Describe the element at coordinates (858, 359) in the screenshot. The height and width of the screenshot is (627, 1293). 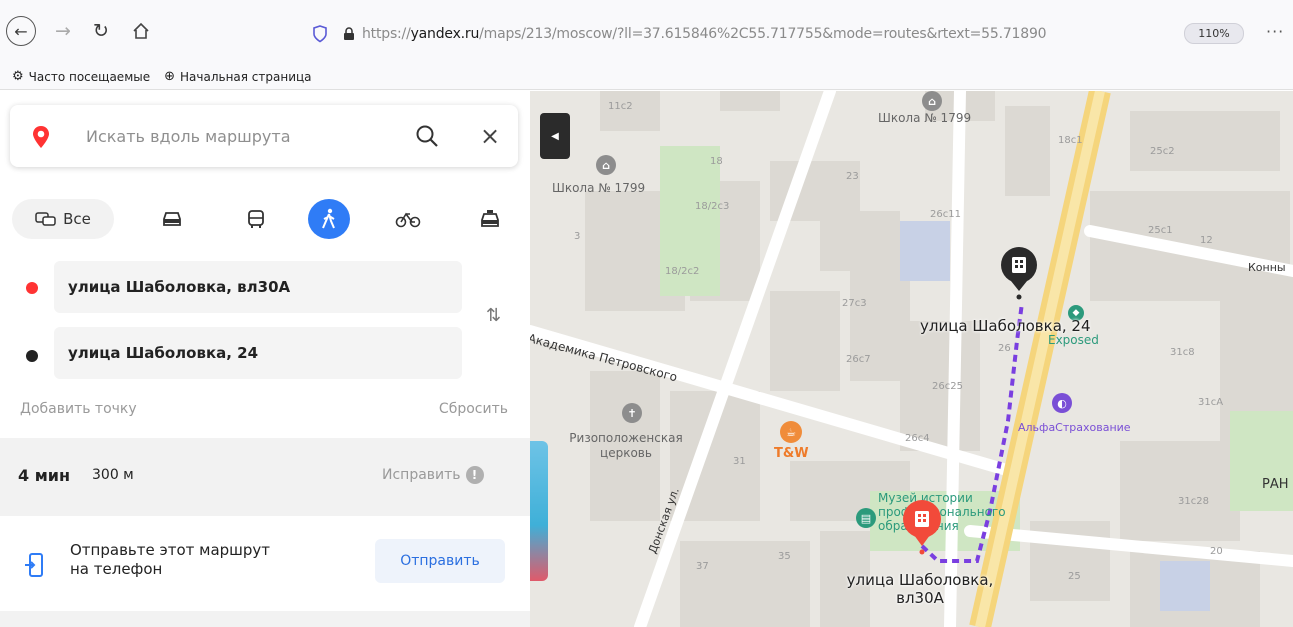
I see `house-number: 26с7` at that location.